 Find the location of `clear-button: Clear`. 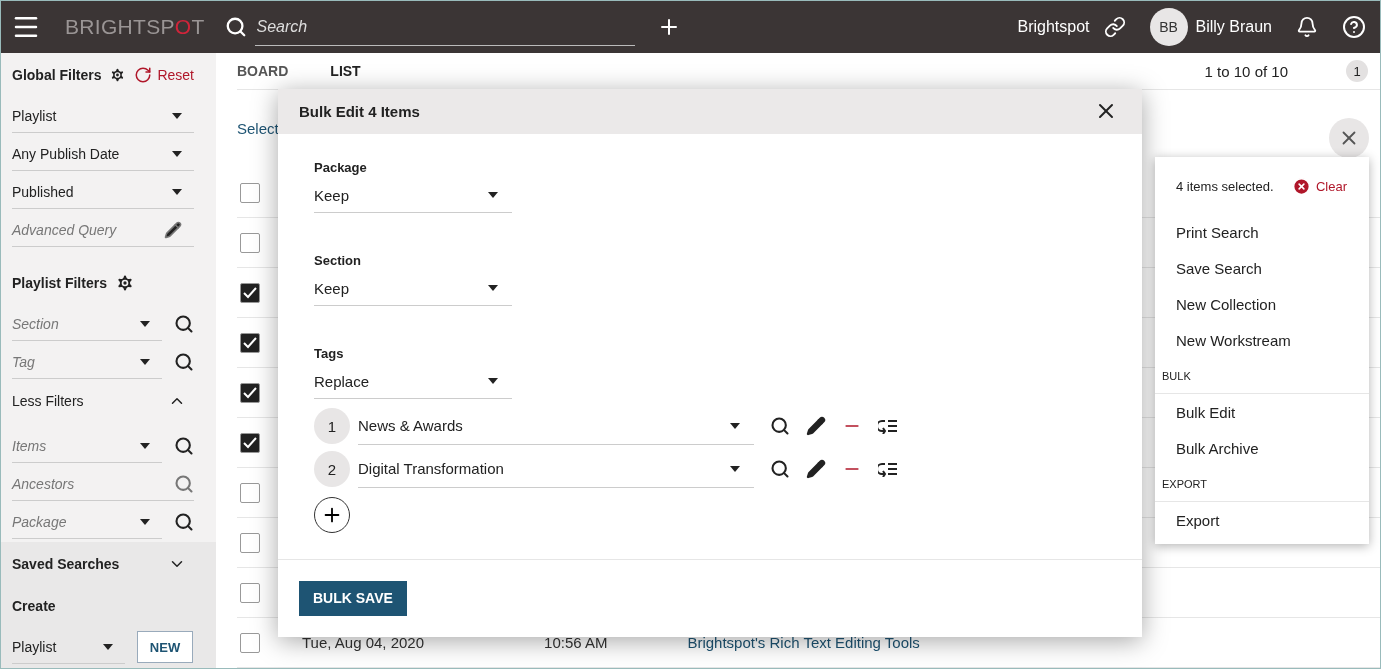

clear-button: Clear is located at coordinates (1319, 186).